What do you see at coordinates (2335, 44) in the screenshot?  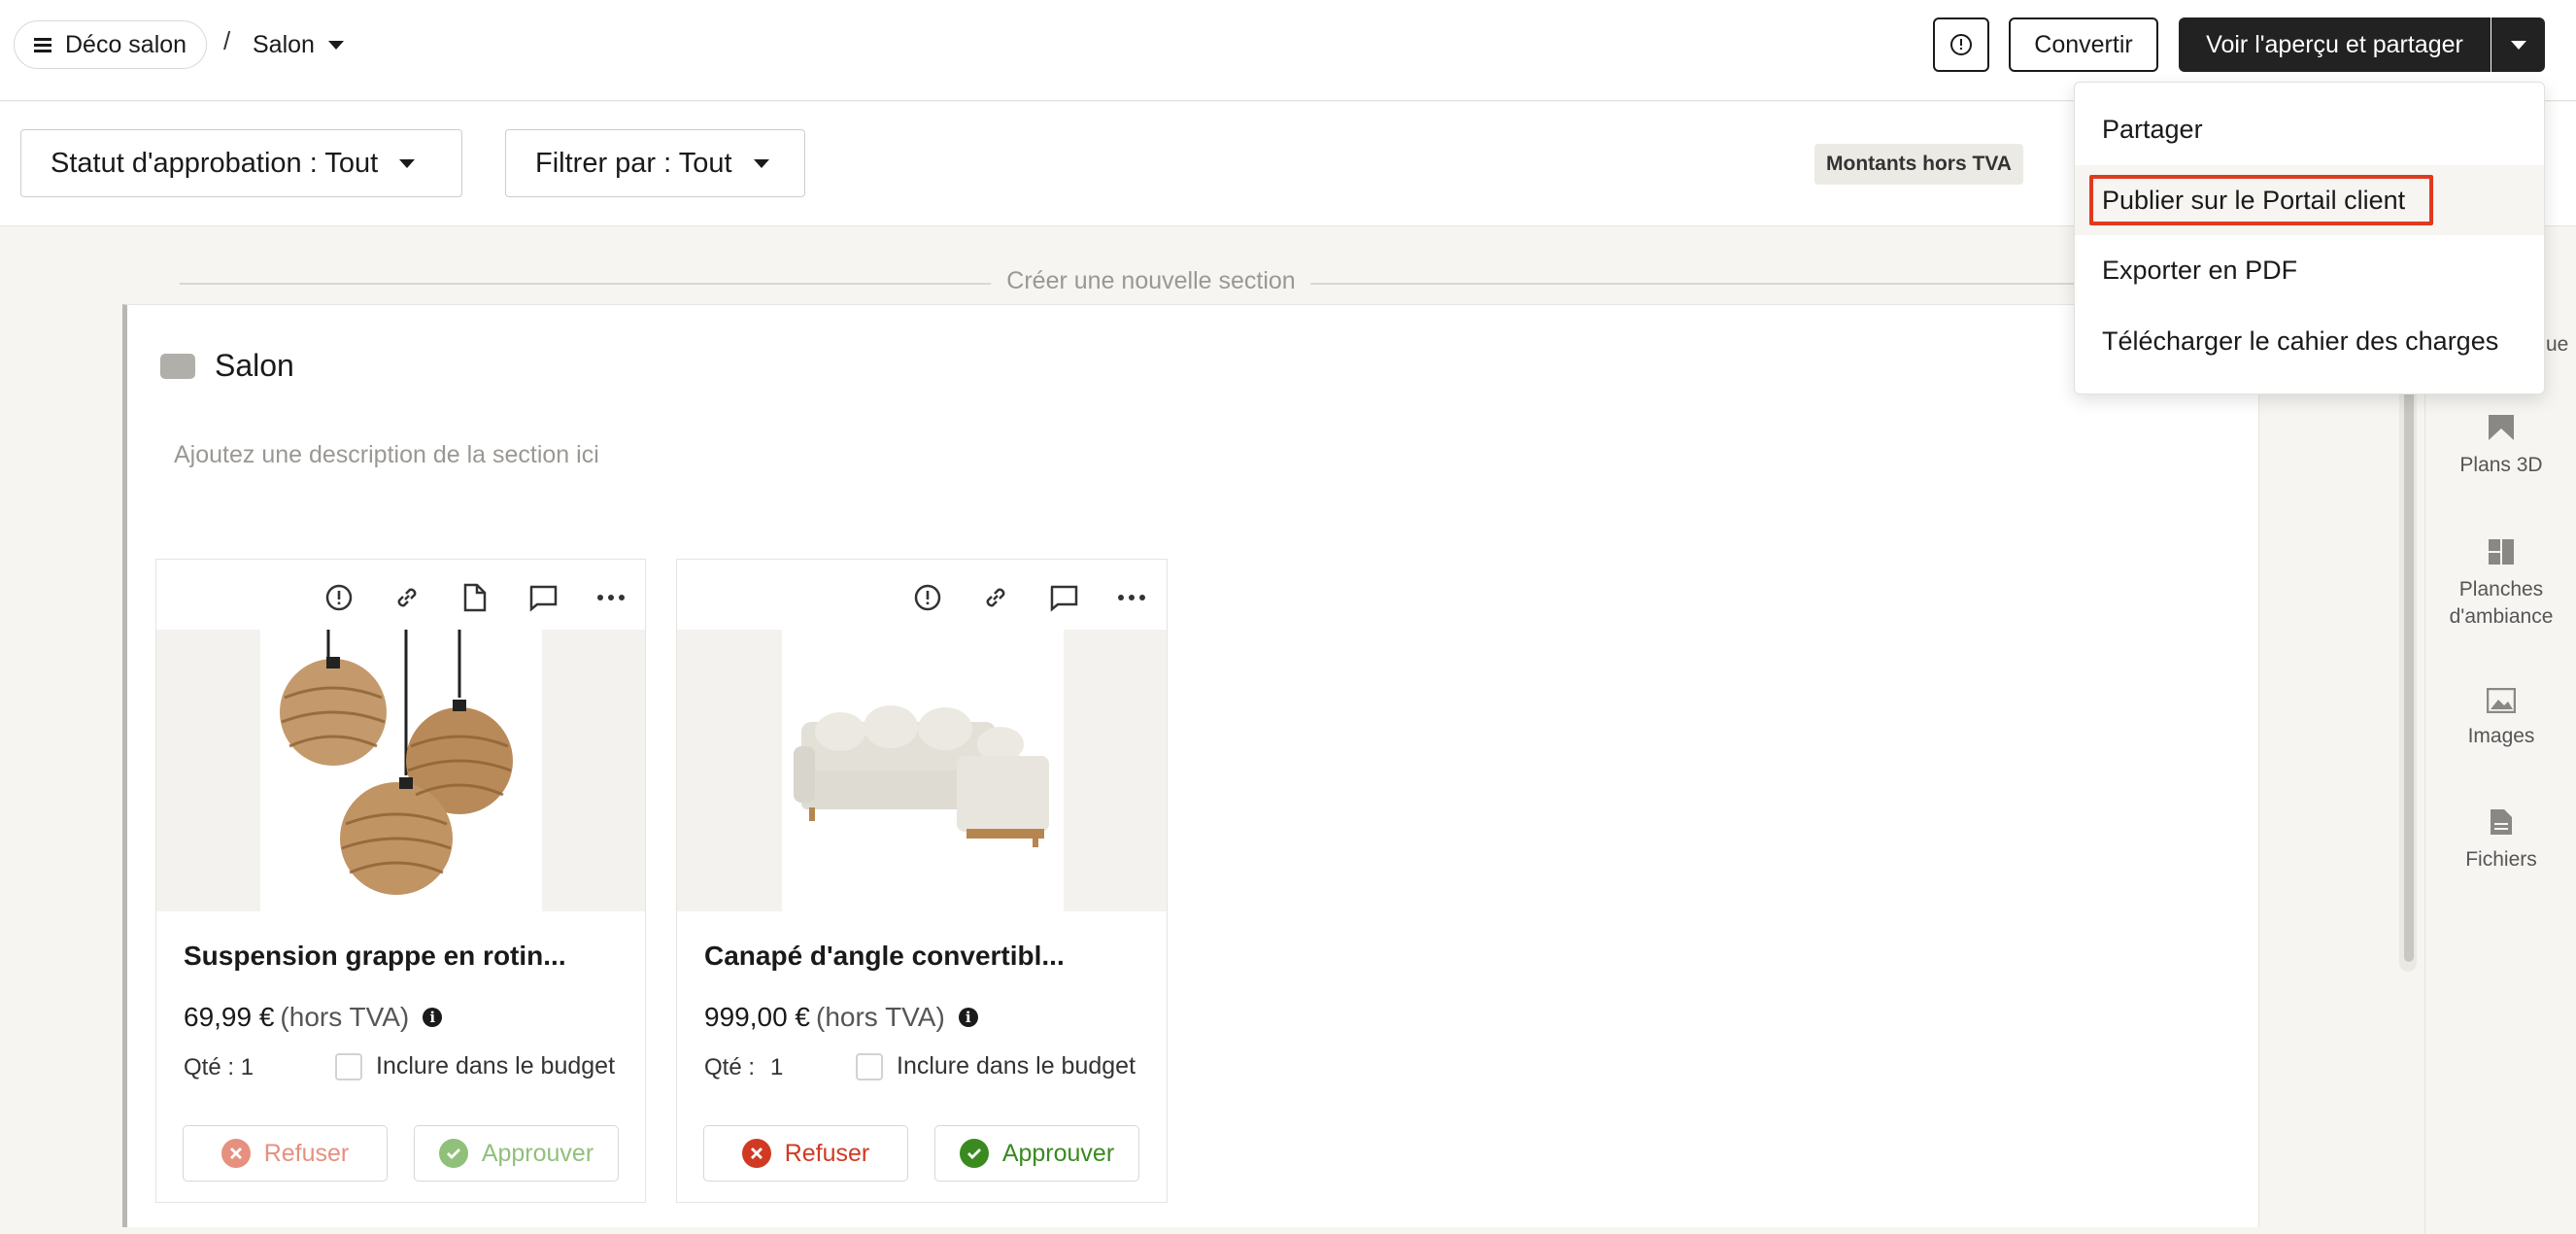 I see `preview-share-button: Voir l'aperçu et partager` at bounding box center [2335, 44].